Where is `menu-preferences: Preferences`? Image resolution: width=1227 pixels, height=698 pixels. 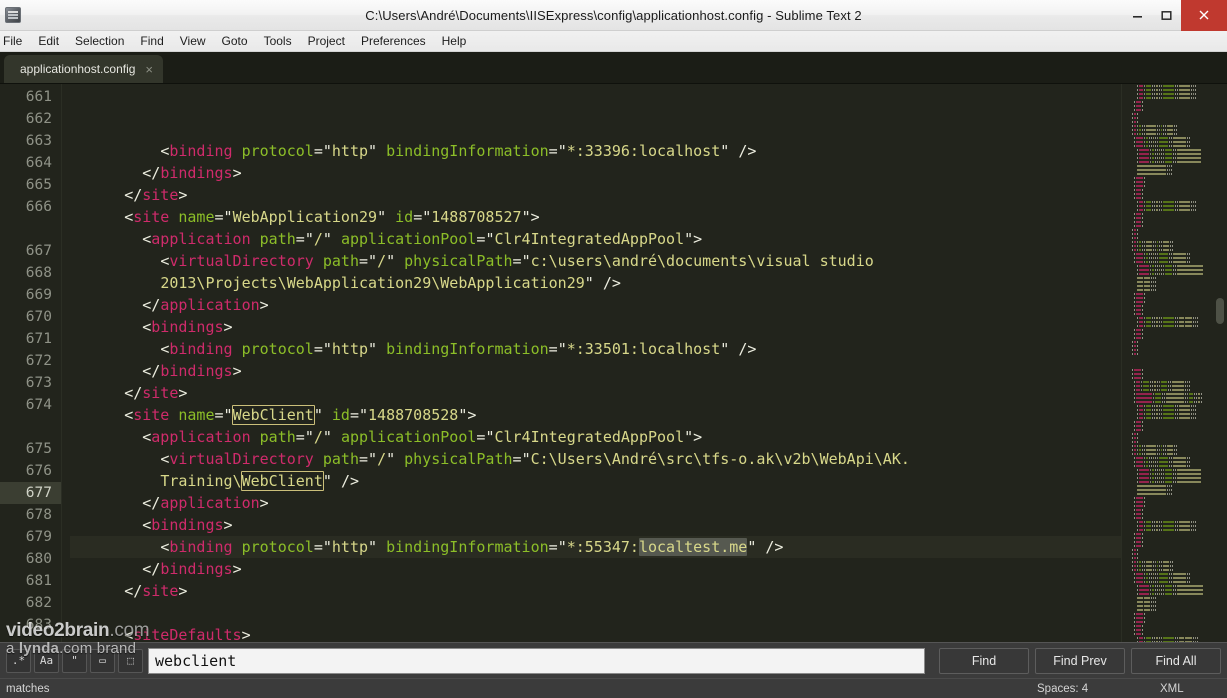 menu-preferences: Preferences is located at coordinates (393, 41).